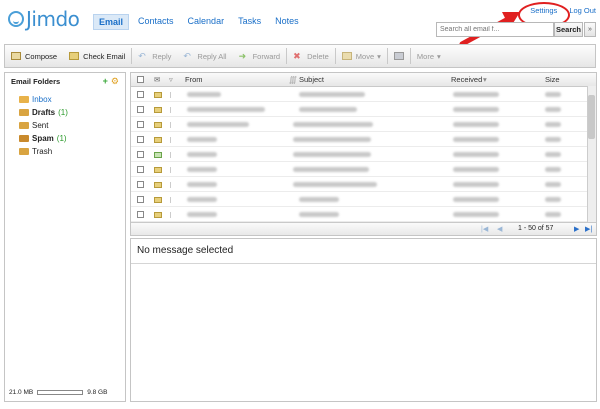  I want to click on search-options-chevron-icon: », so click(590, 29).